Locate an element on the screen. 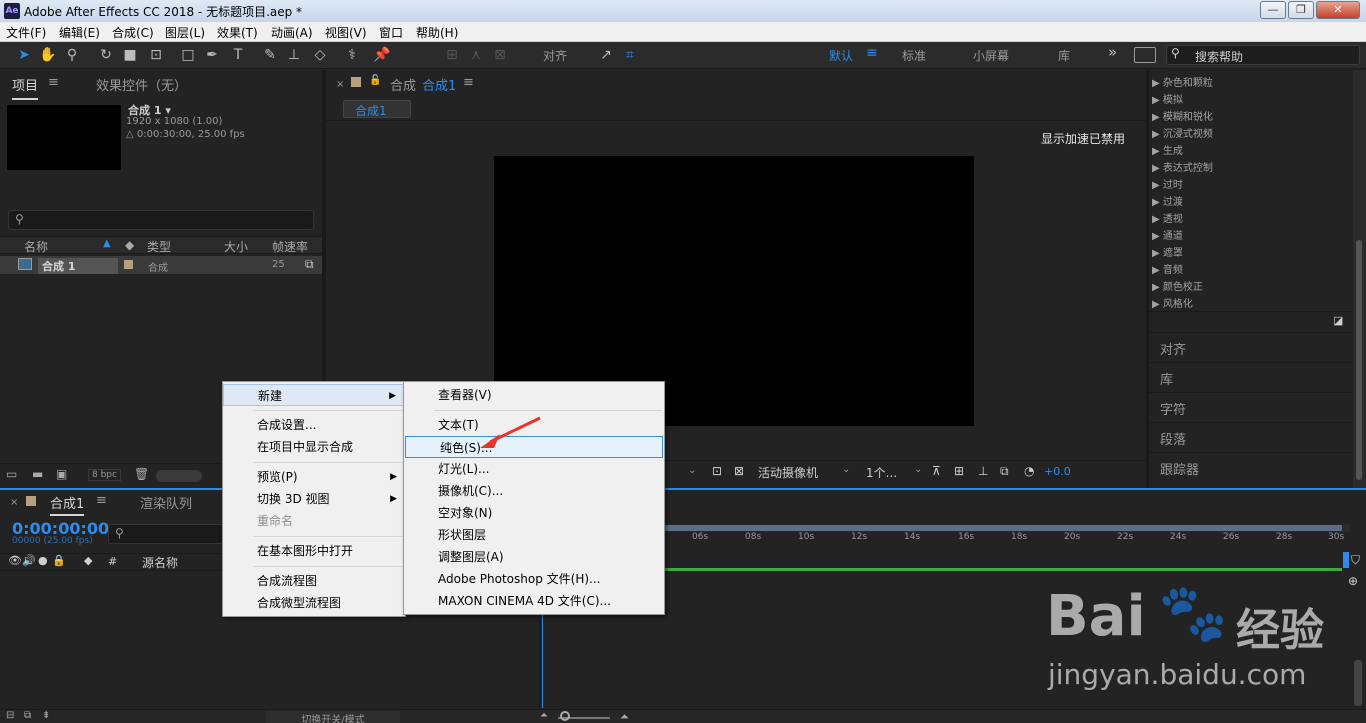 Image resolution: width=1366 pixels, height=723 pixels. effect-category: ▶ 风格化 is located at coordinates (1172, 302).